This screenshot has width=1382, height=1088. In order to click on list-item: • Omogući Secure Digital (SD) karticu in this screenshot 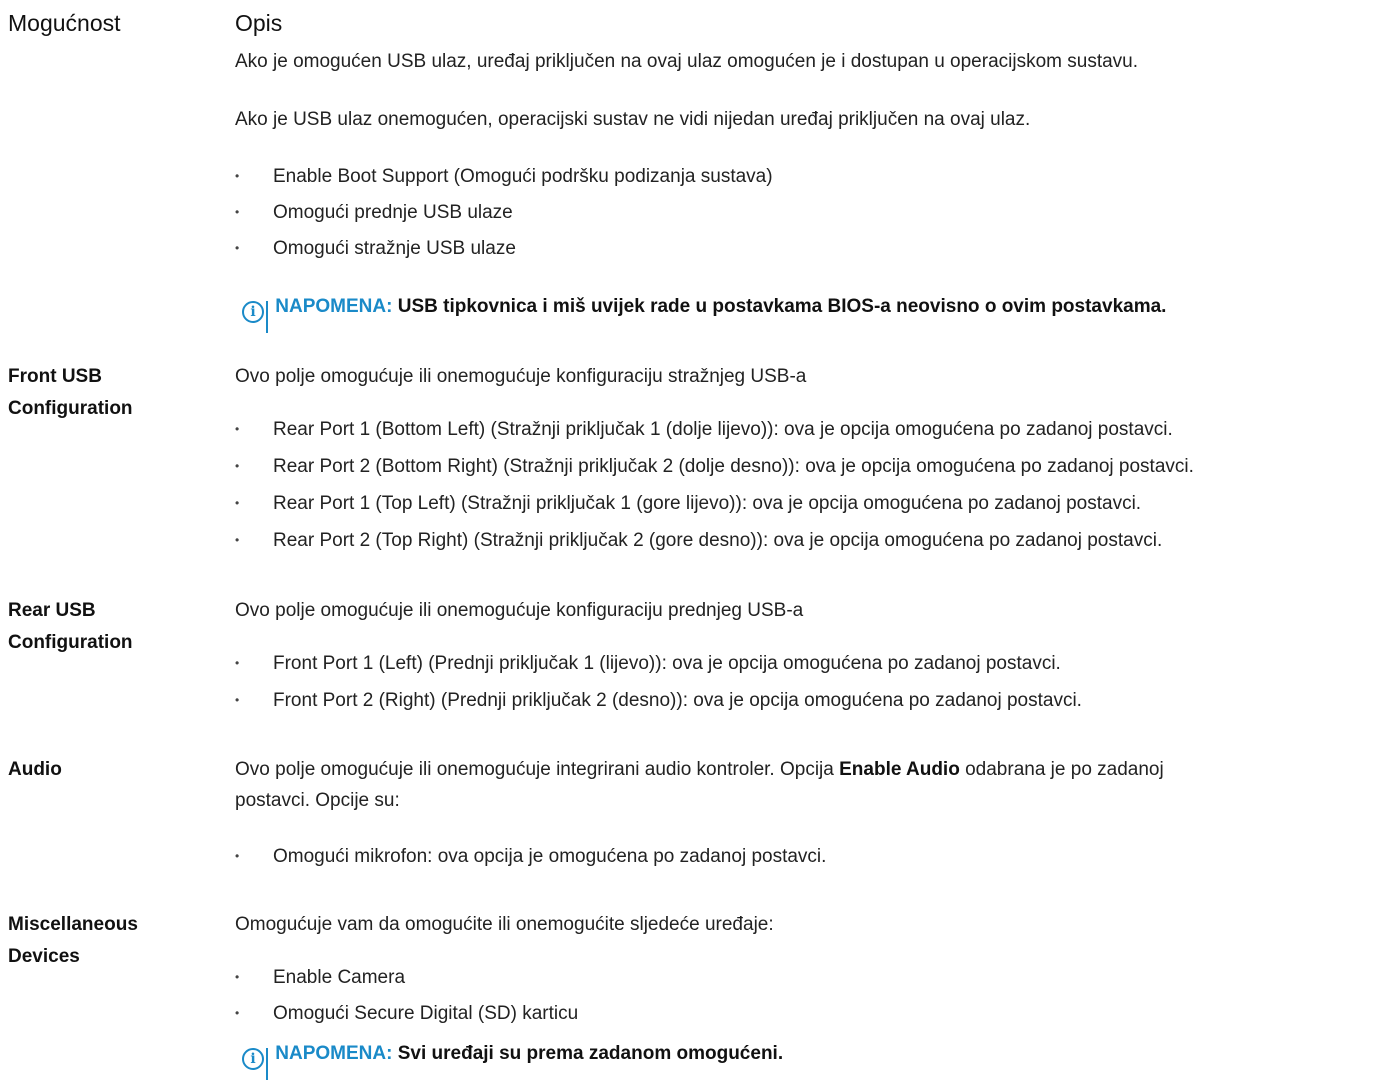, I will do `click(406, 1013)`.